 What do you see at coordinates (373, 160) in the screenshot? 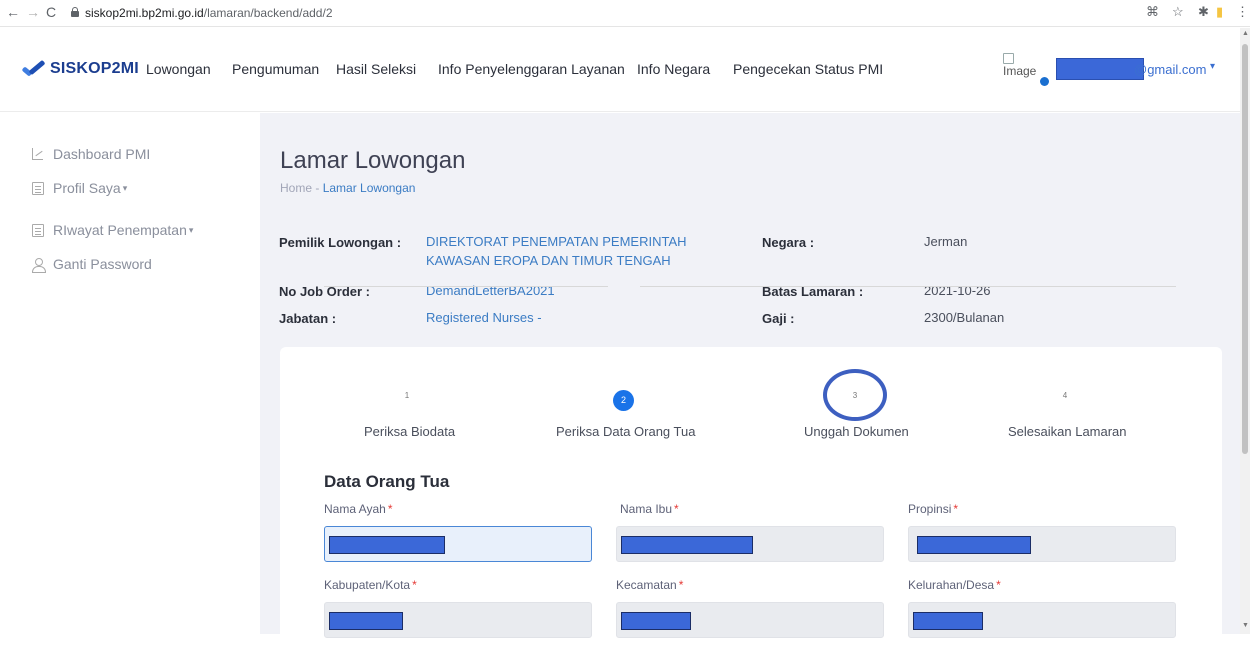
I see `page-title: Lamar Lowongan` at bounding box center [373, 160].